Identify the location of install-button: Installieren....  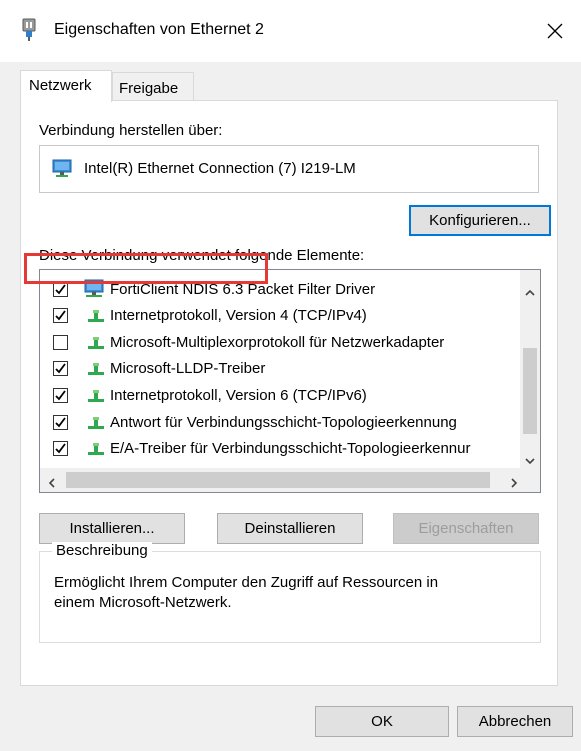
(112, 528).